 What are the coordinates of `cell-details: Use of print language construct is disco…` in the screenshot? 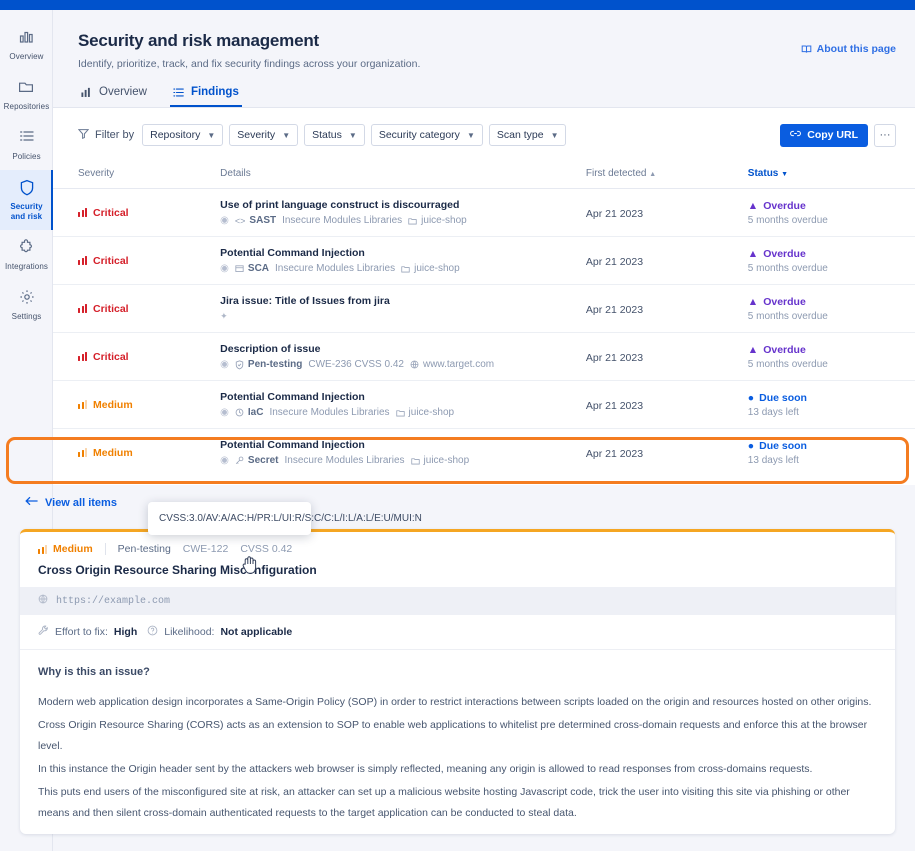 It's located at (403, 212).